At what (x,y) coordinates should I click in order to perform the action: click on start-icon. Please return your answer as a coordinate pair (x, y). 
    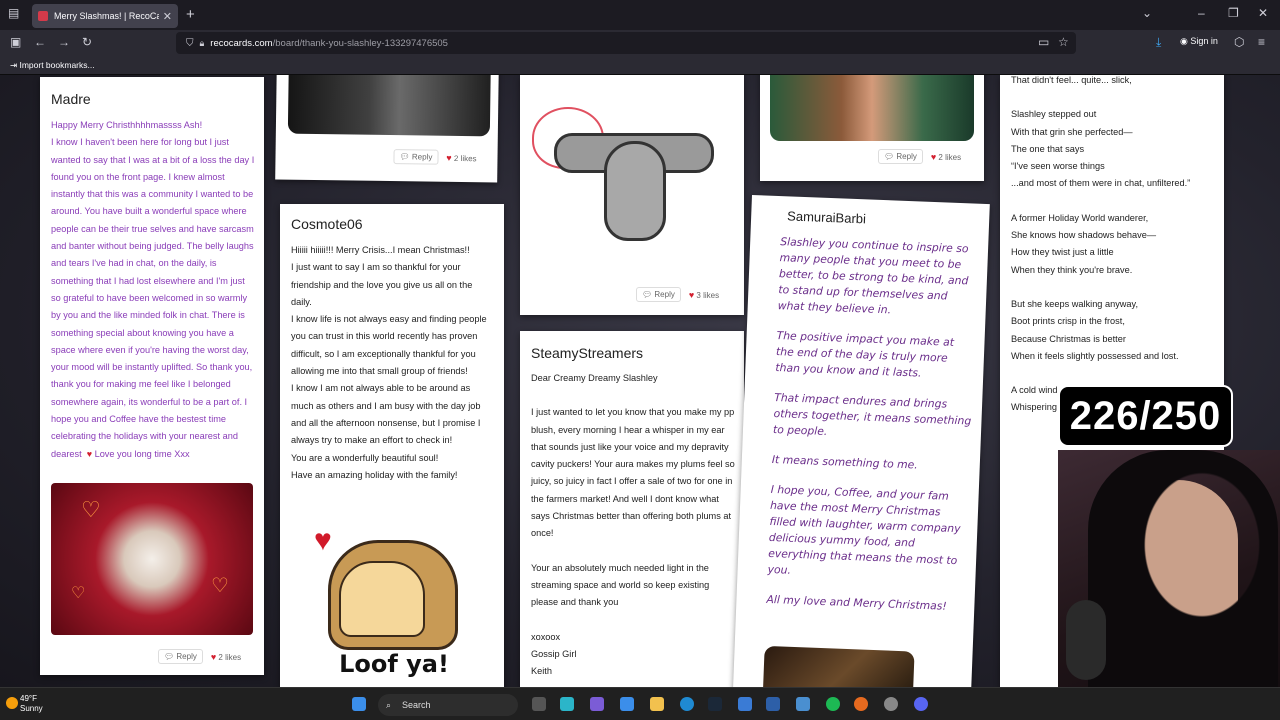
    Looking at the image, I should click on (359, 704).